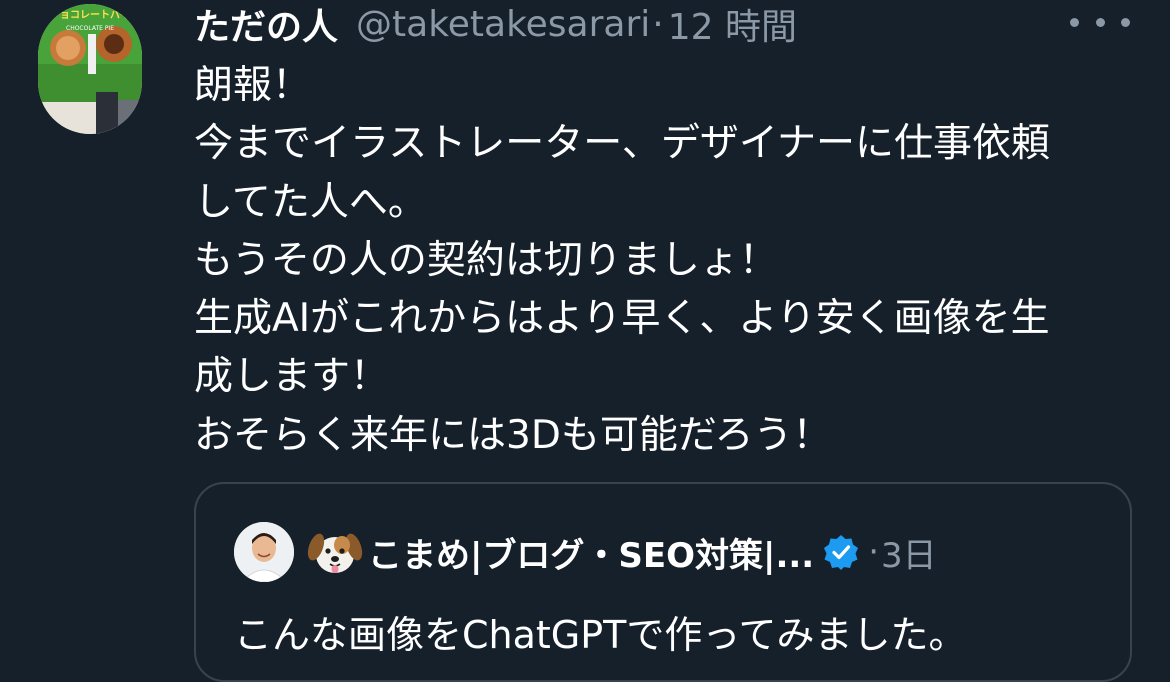 This screenshot has height=682, width=1170. I want to click on tweet-line: もうその人の契約は切りましょ！, so click(486, 260).